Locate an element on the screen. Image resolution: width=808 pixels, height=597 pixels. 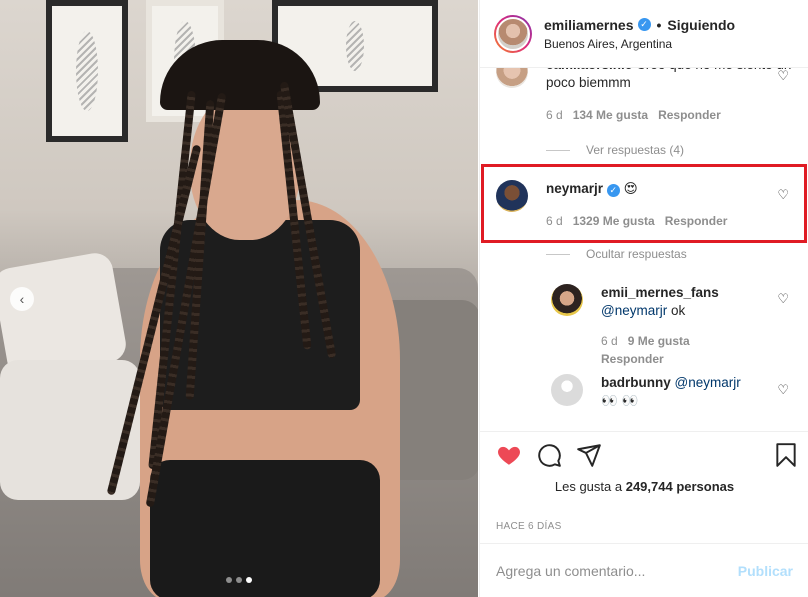
chevron-left-icon: ‹ is located at coordinates (22, 299).